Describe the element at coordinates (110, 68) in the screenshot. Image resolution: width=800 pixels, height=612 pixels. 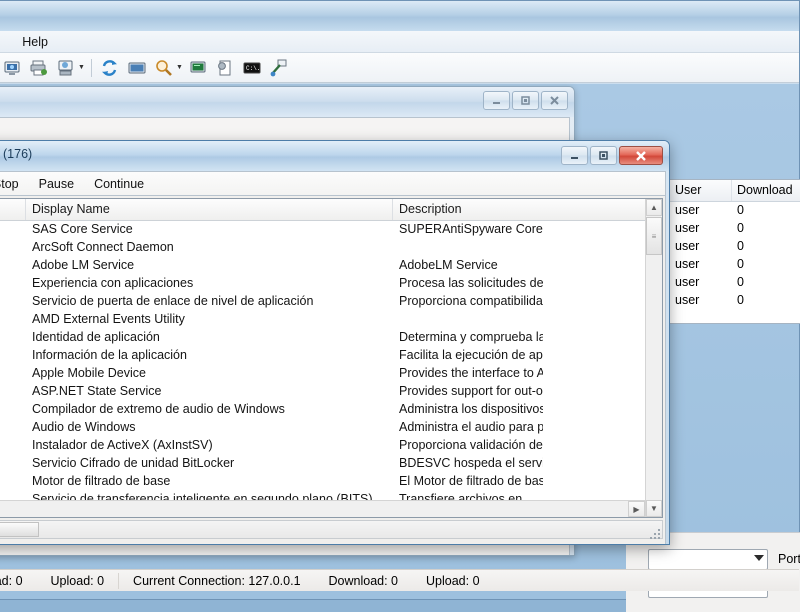
I see `refresh-icon` at that location.